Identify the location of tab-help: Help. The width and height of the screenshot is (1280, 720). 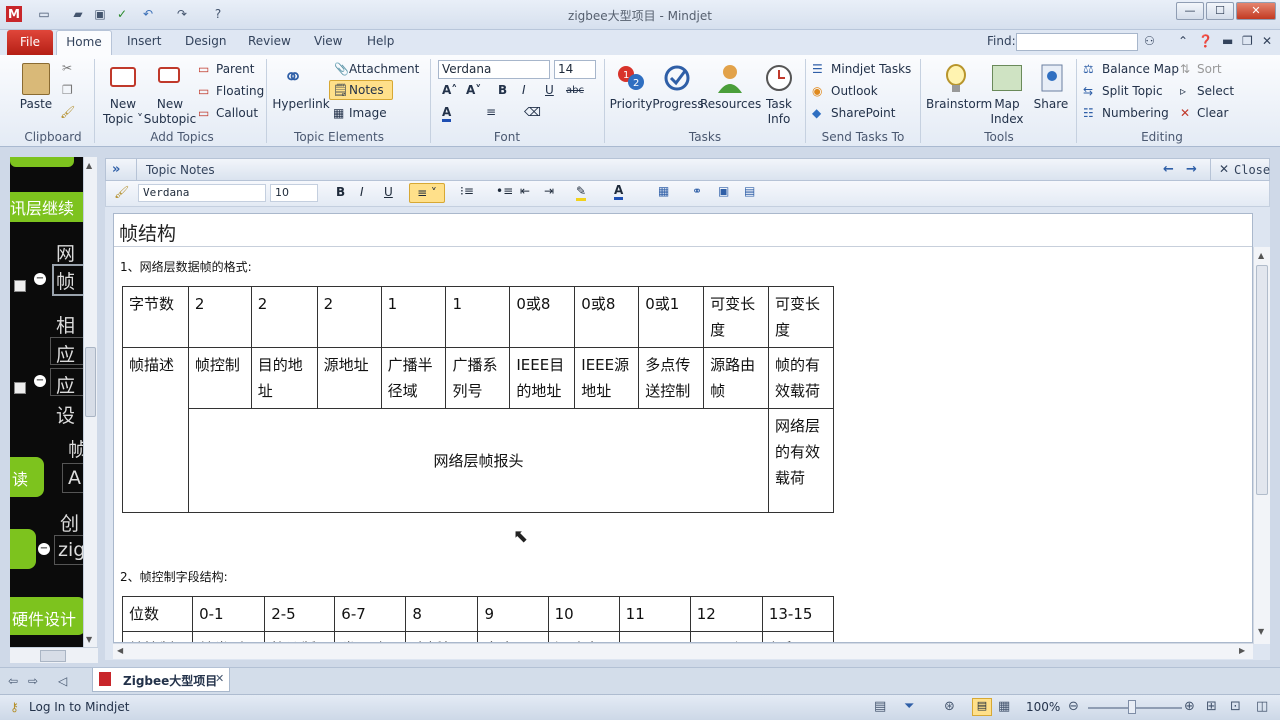
(380, 41).